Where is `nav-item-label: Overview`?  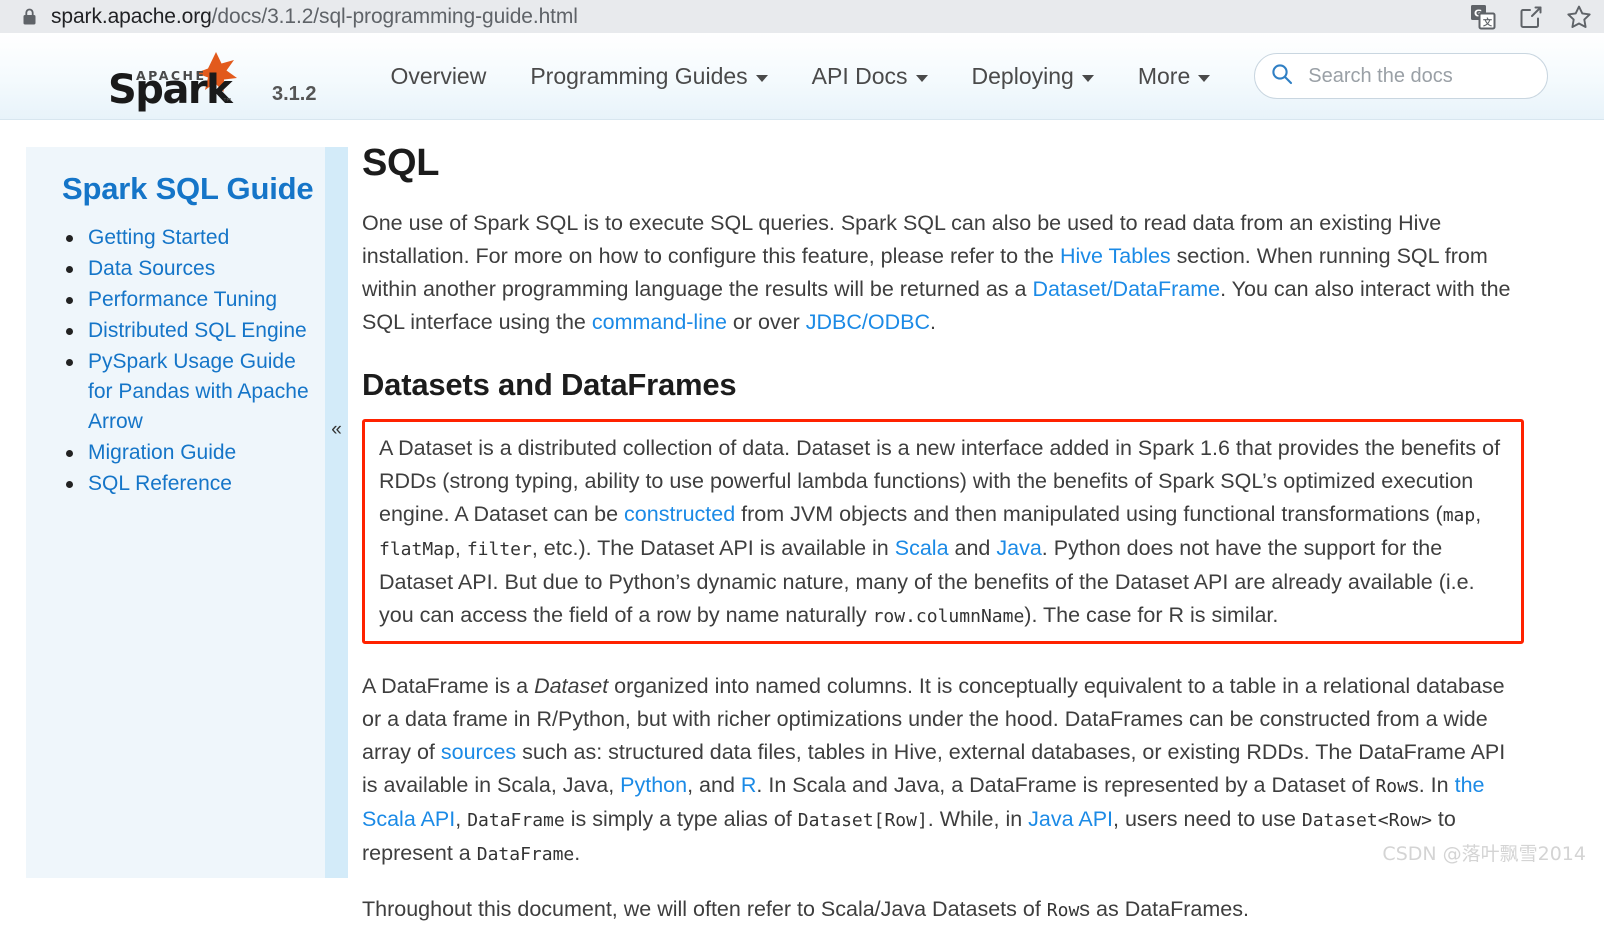
nav-item-label: Overview is located at coordinates (438, 75).